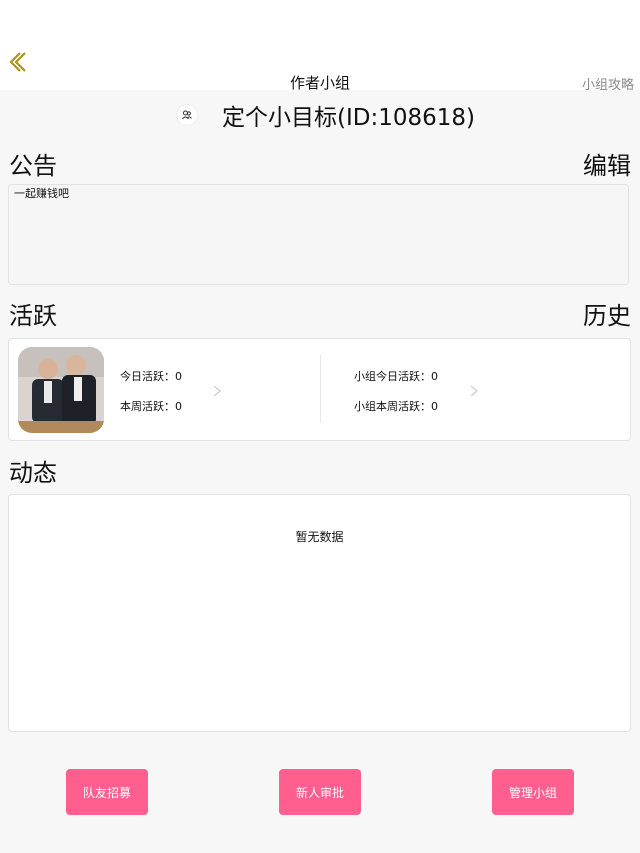 The width and height of the screenshot is (640, 853). What do you see at coordinates (187, 115) in the screenshot?
I see `group-icon` at bounding box center [187, 115].